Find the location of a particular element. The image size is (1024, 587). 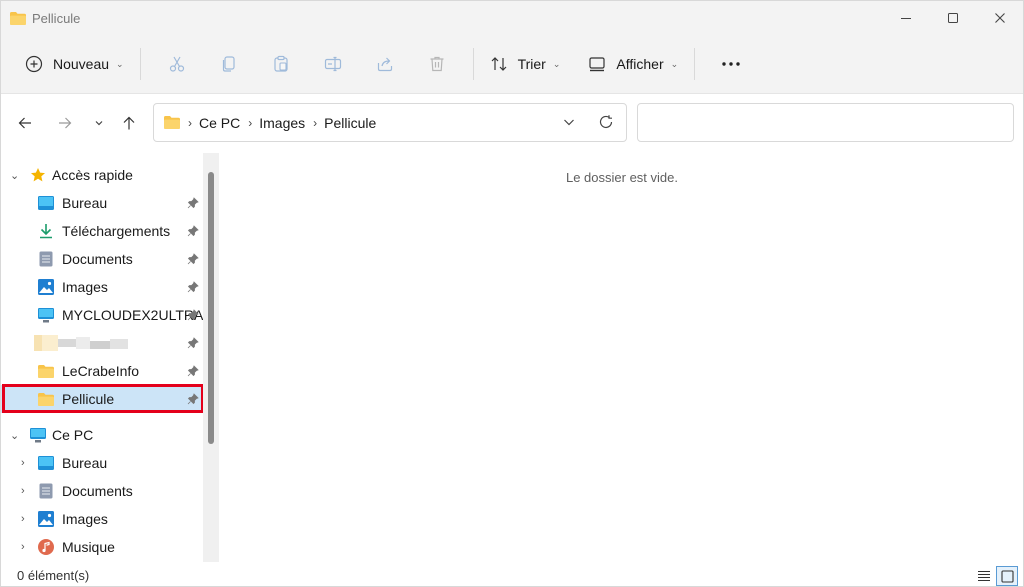

more-icon is located at coordinates (731, 64).